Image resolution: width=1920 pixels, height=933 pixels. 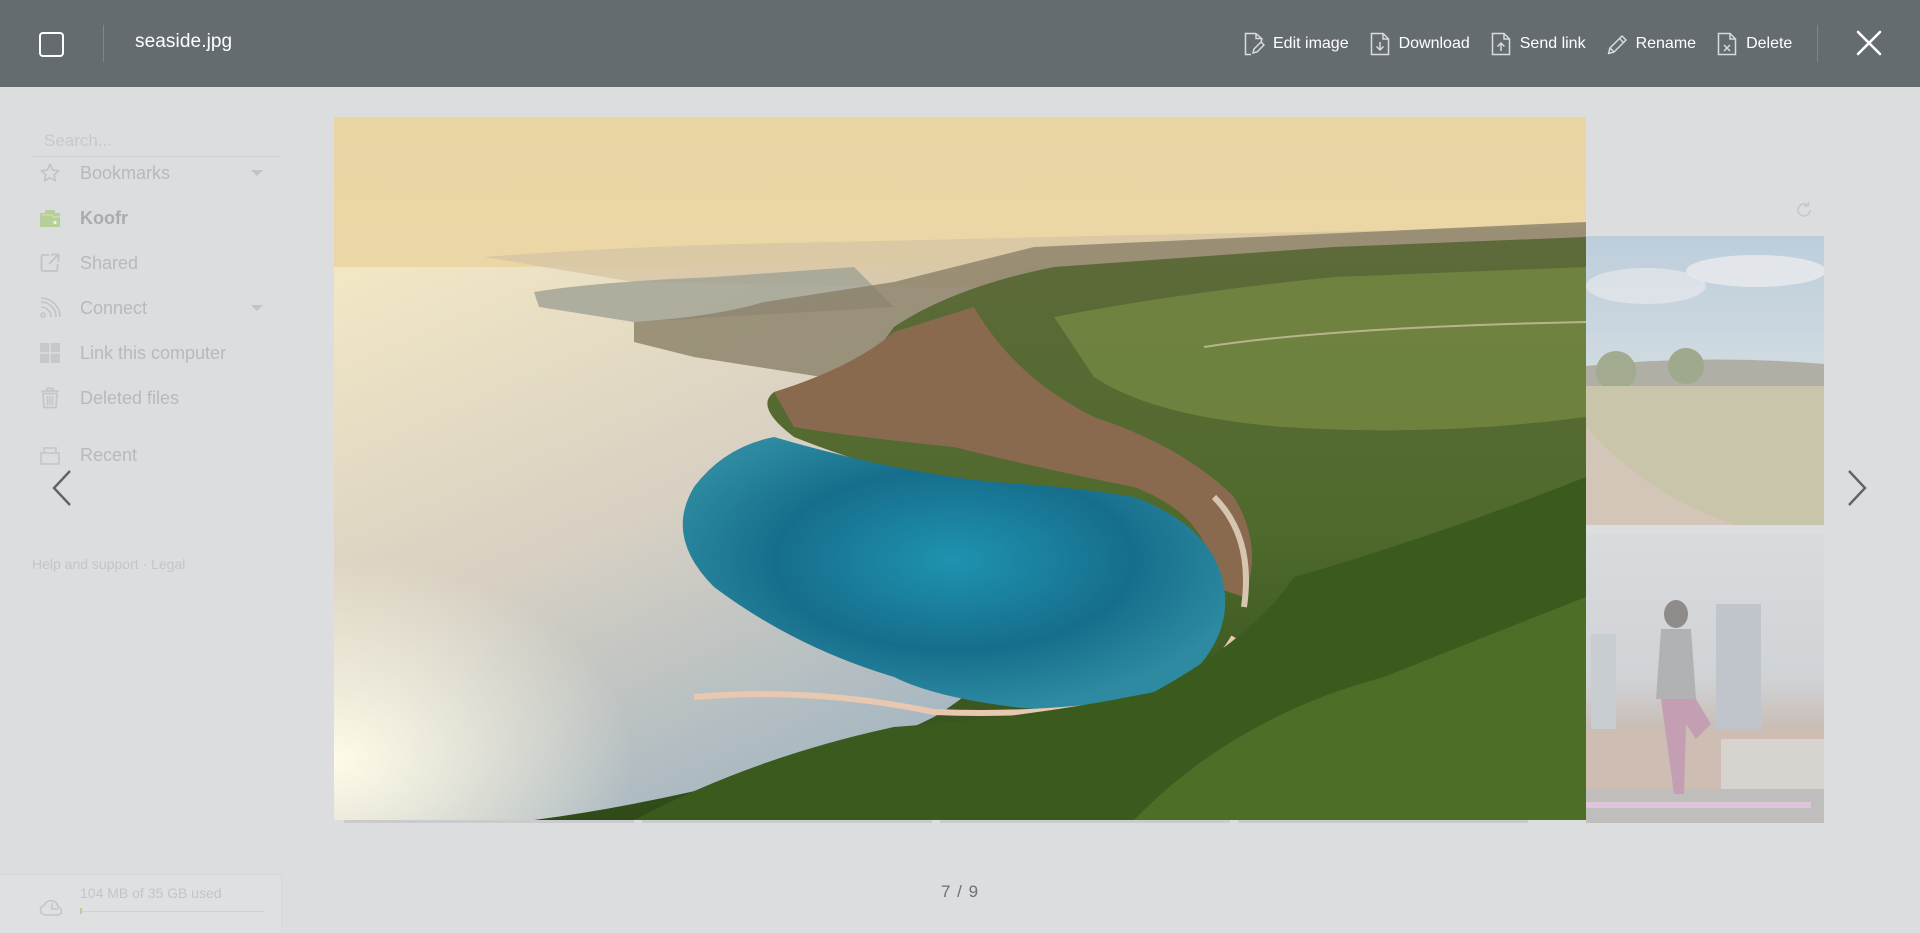 I want to click on file-name: seaside.jpg, so click(x=184, y=41).